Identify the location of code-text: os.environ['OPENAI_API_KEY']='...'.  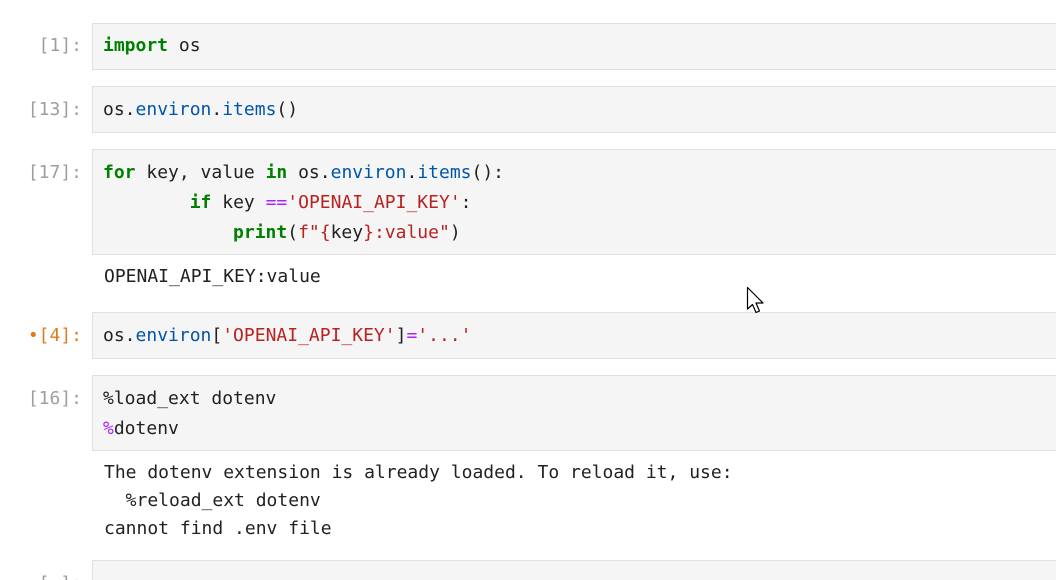
(287, 336).